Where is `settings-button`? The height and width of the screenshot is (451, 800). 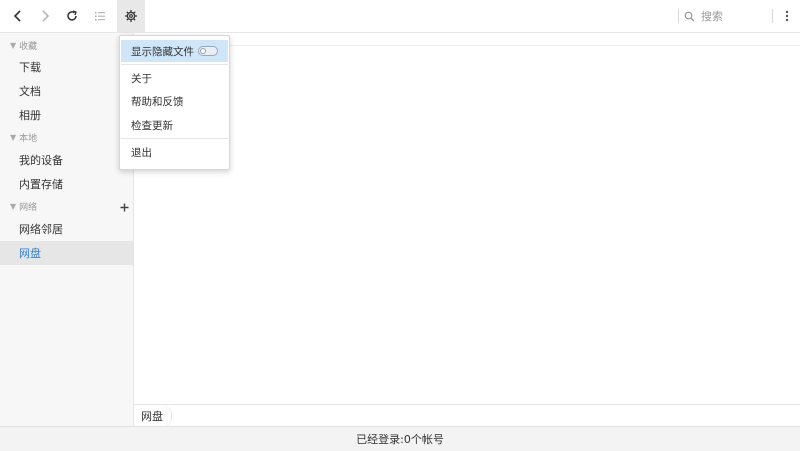 settings-button is located at coordinates (131, 16).